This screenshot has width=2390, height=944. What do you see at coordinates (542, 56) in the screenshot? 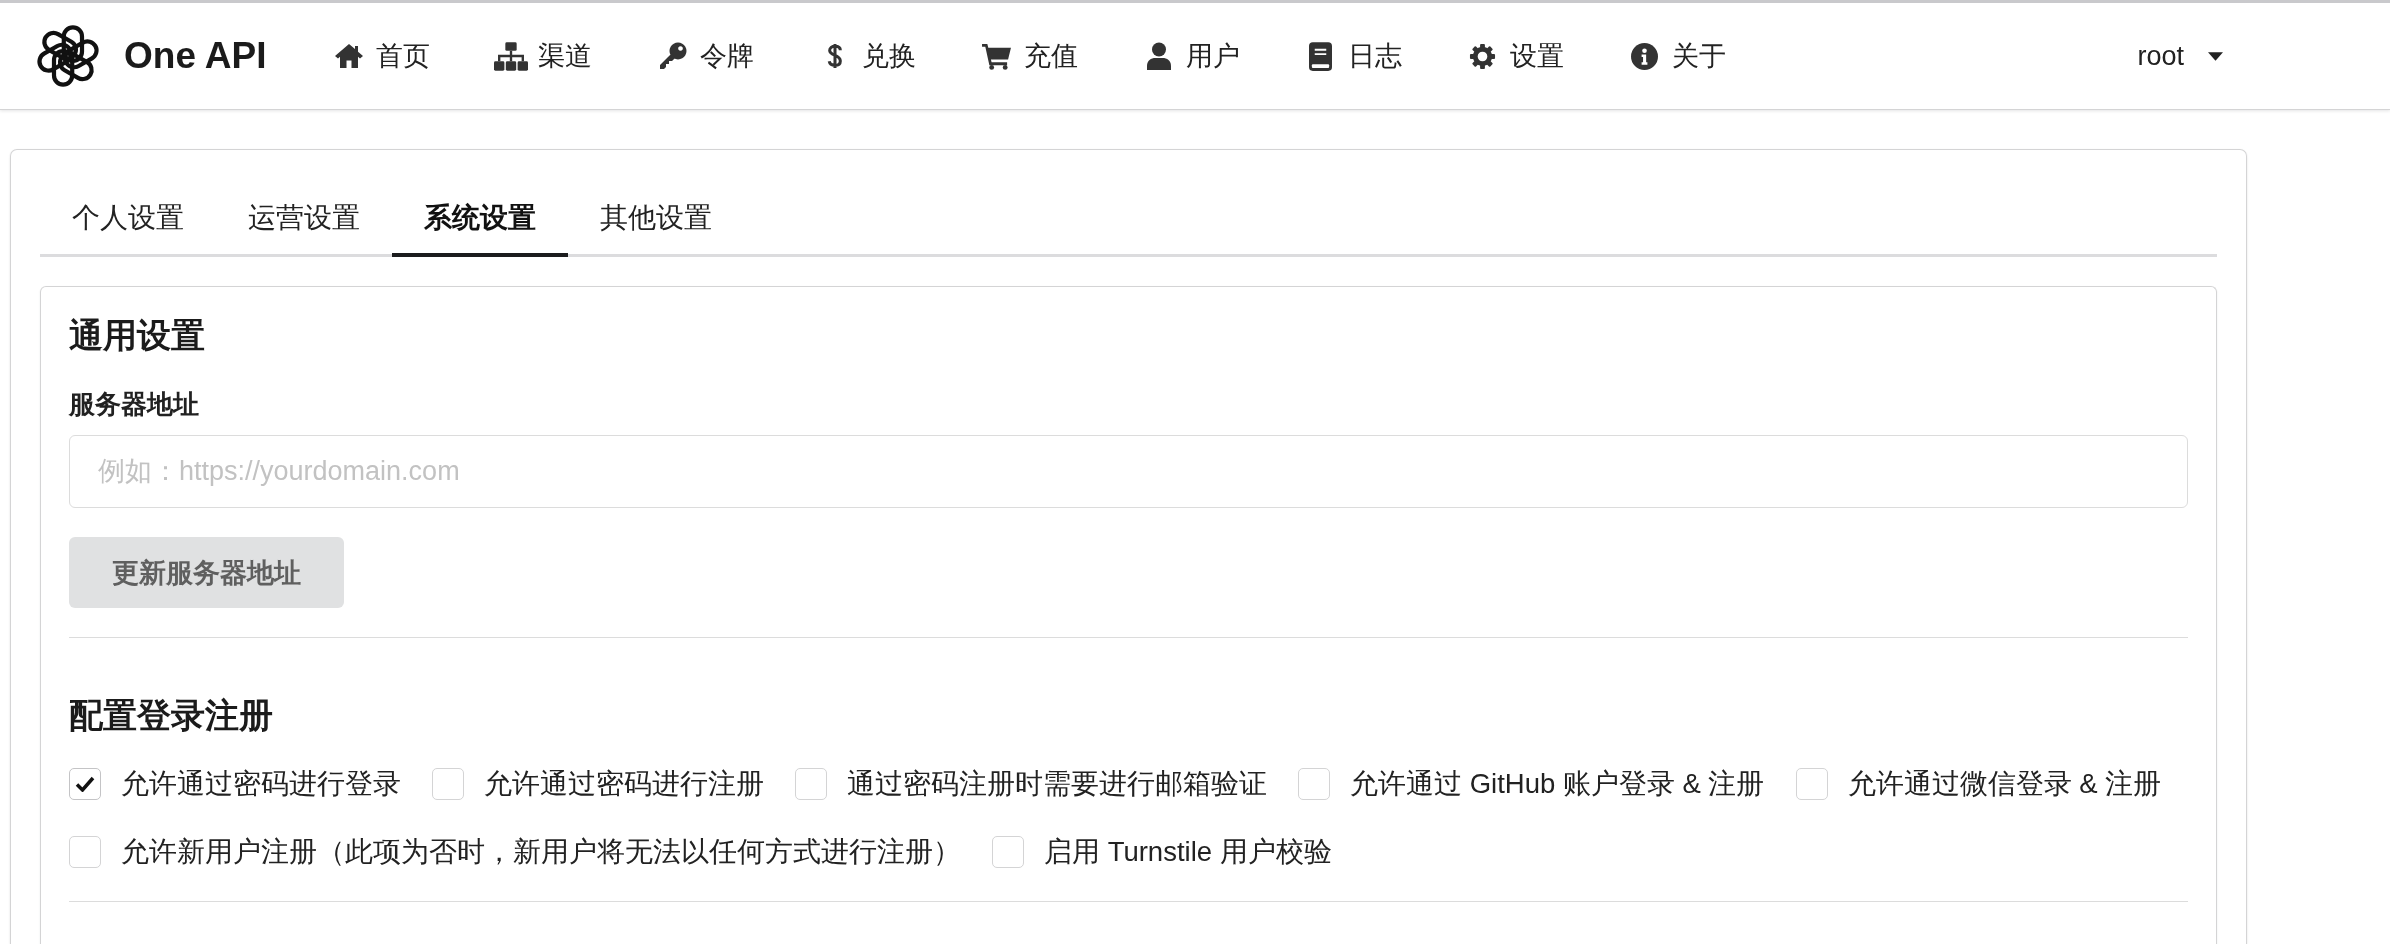
I see `nav-link: 渠道` at bounding box center [542, 56].